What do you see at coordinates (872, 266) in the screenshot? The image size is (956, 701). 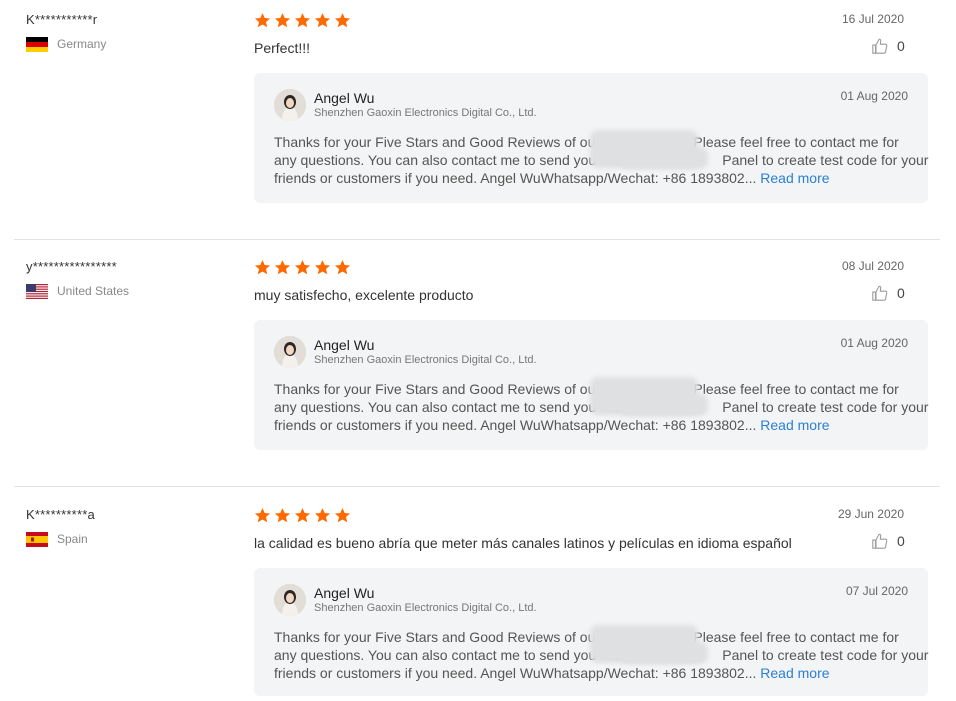 I see `review-date: 08 Jul 2020` at bounding box center [872, 266].